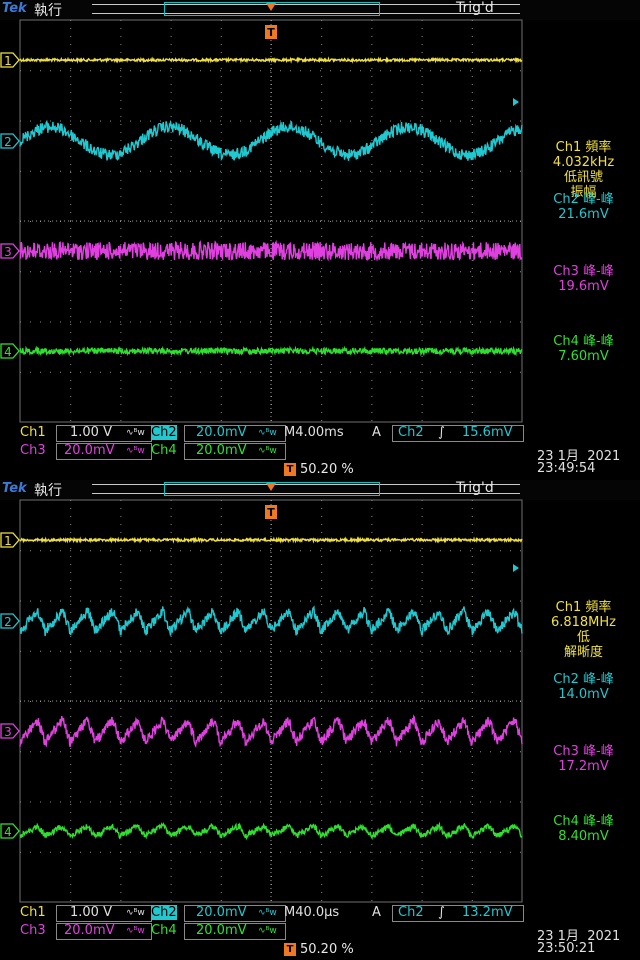 Image resolution: width=640 pixels, height=960 pixels. Describe the element at coordinates (583, 286) in the screenshot. I see `measurement-value: 19.6mV` at that location.